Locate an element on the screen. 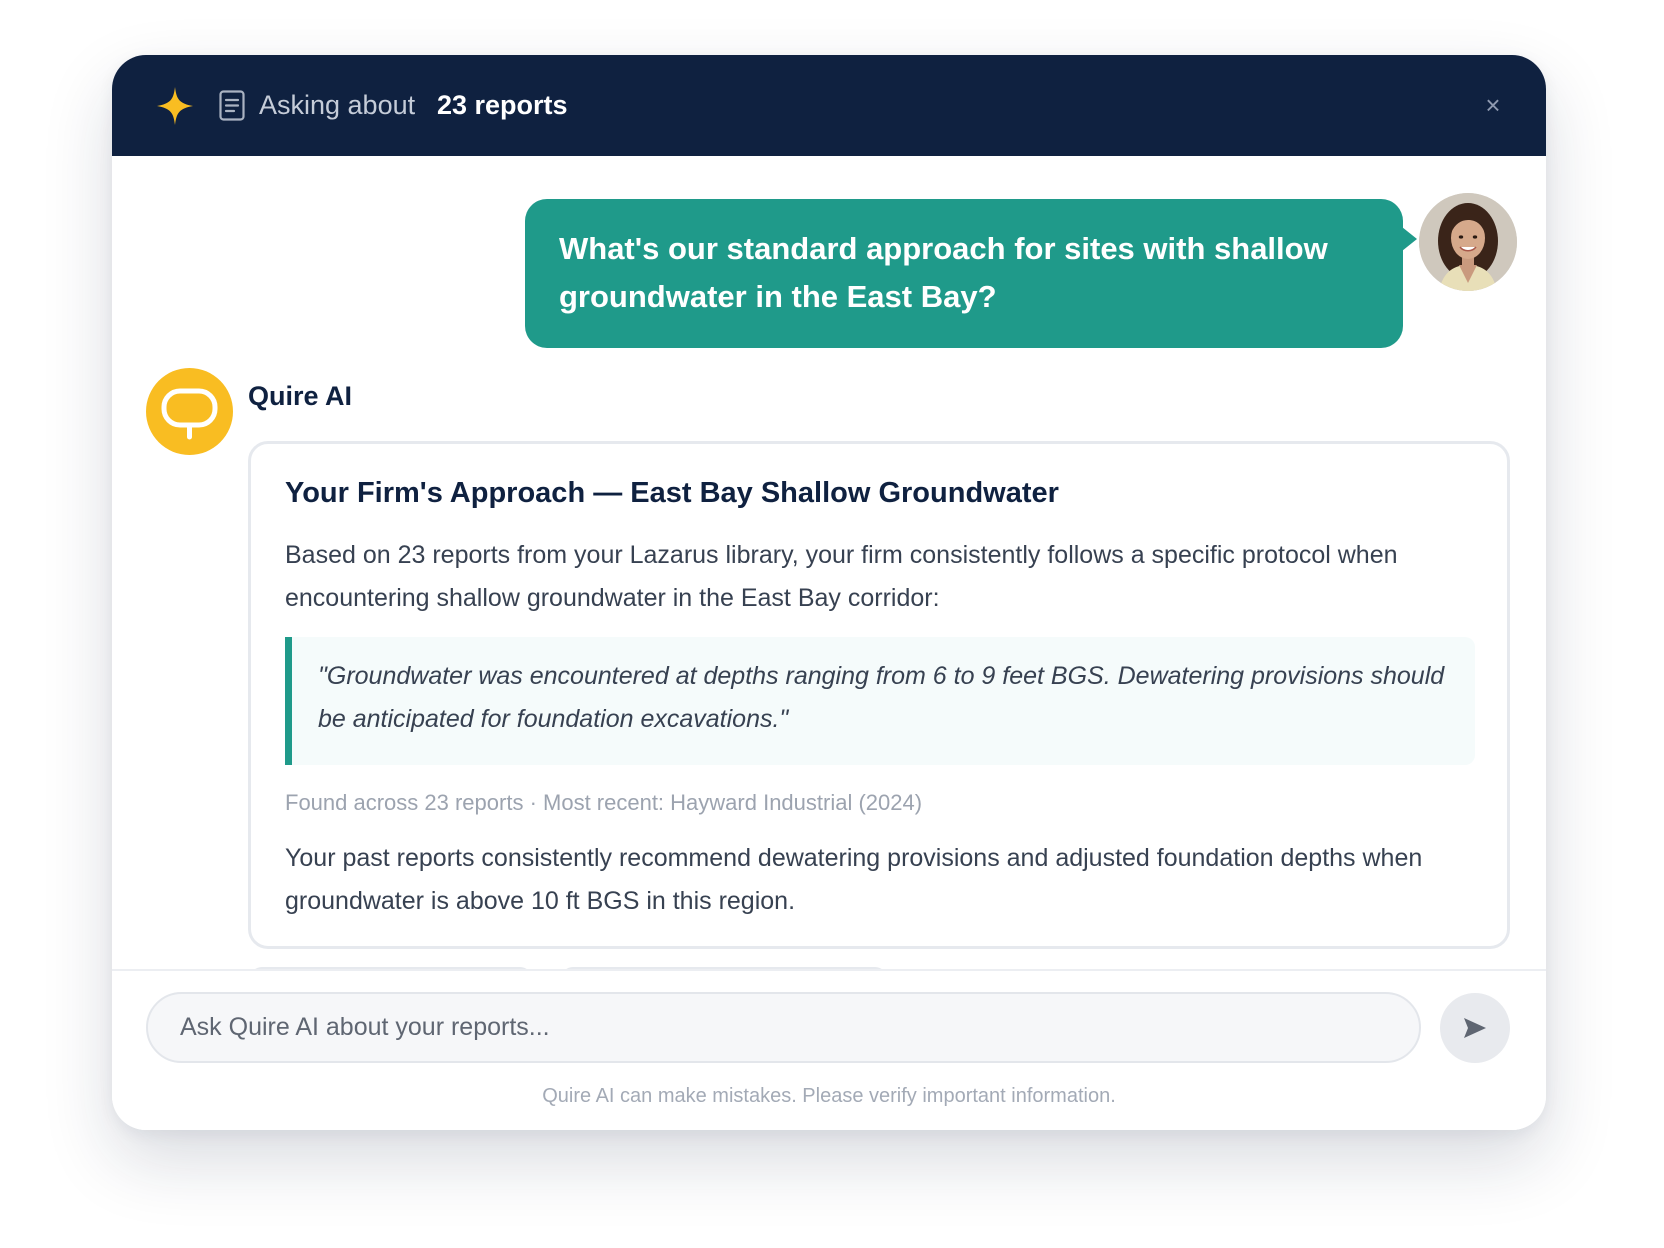 This screenshot has width=1664, height=1248. user-avatar is located at coordinates (1468, 242).